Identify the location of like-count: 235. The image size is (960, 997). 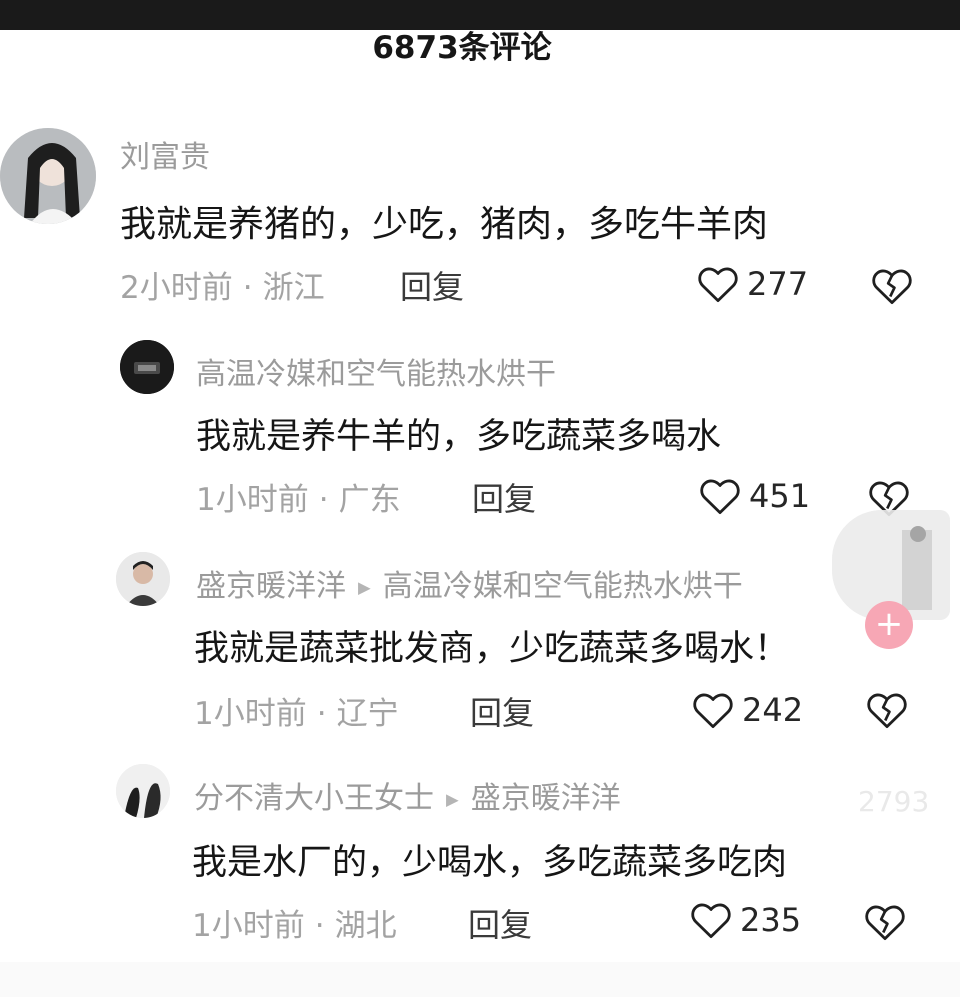
(771, 920).